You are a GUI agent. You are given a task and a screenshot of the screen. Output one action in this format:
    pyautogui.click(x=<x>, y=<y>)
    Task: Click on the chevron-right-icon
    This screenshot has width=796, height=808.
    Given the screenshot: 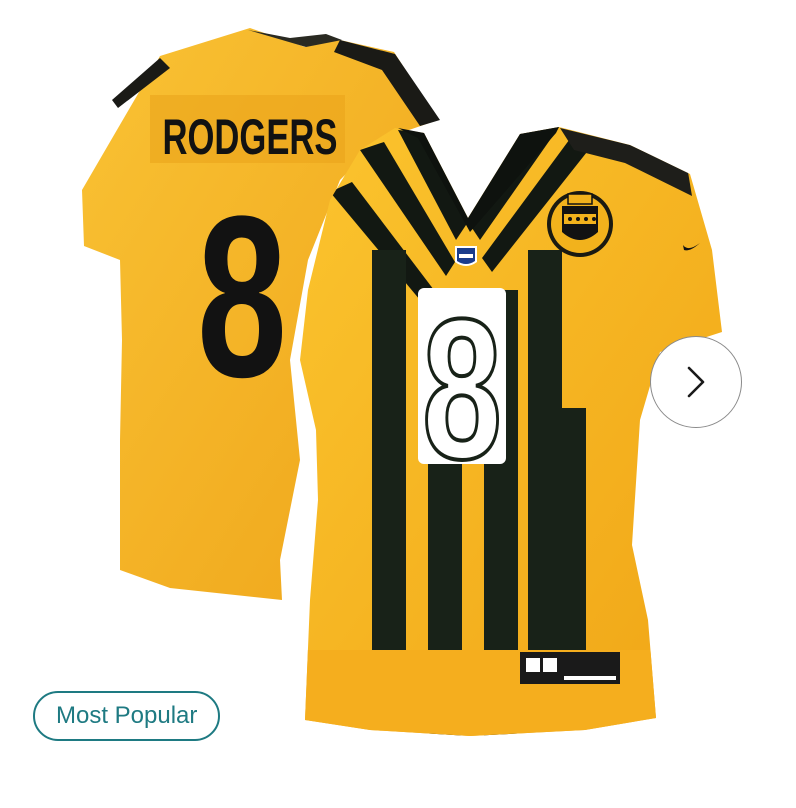 What is the action you would take?
    pyautogui.click(x=696, y=382)
    